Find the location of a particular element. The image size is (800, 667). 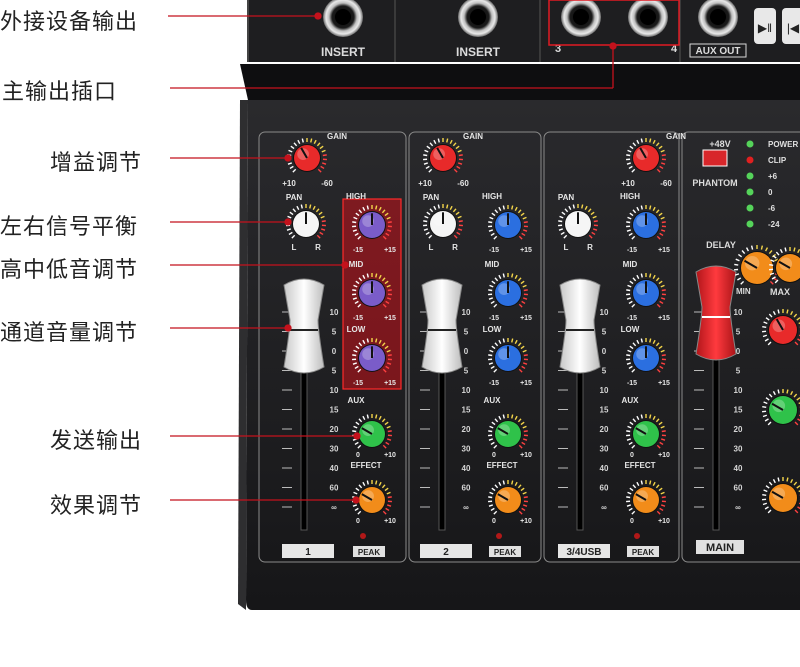

usb-play-button: ▶‖ is located at coordinates (765, 26).